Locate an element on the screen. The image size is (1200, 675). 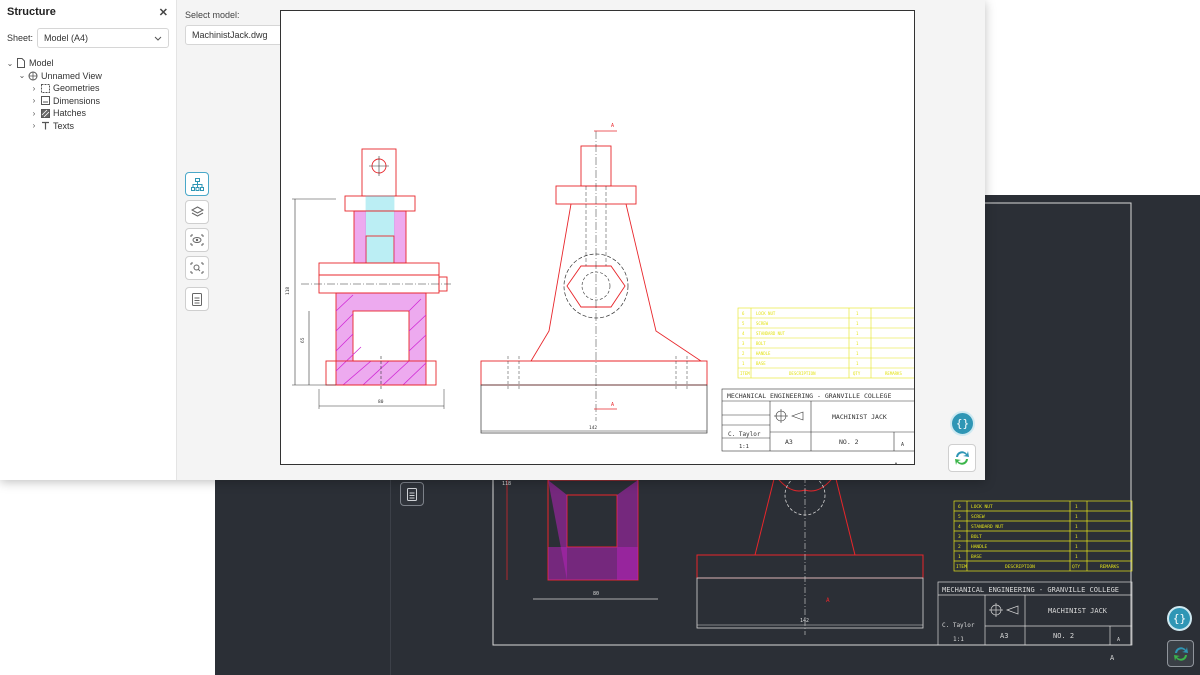
svg-text: A3 is located at coordinates (1004, 636).